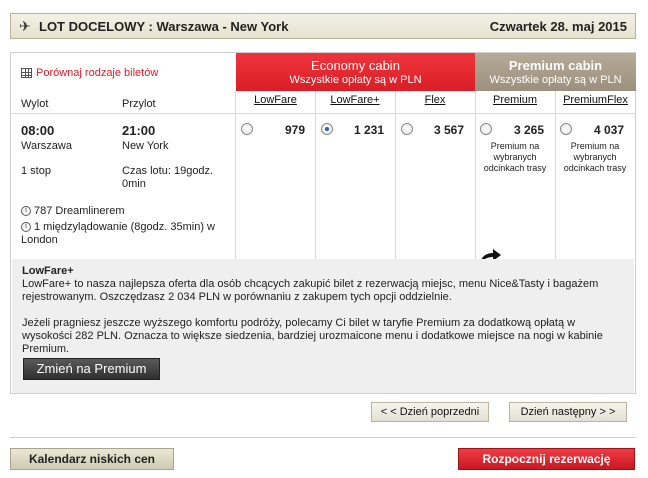 The height and width of the screenshot is (478, 648). Describe the element at coordinates (97, 73) in the screenshot. I see `compare-fares-label: Porównaj rodzaje biletów` at that location.